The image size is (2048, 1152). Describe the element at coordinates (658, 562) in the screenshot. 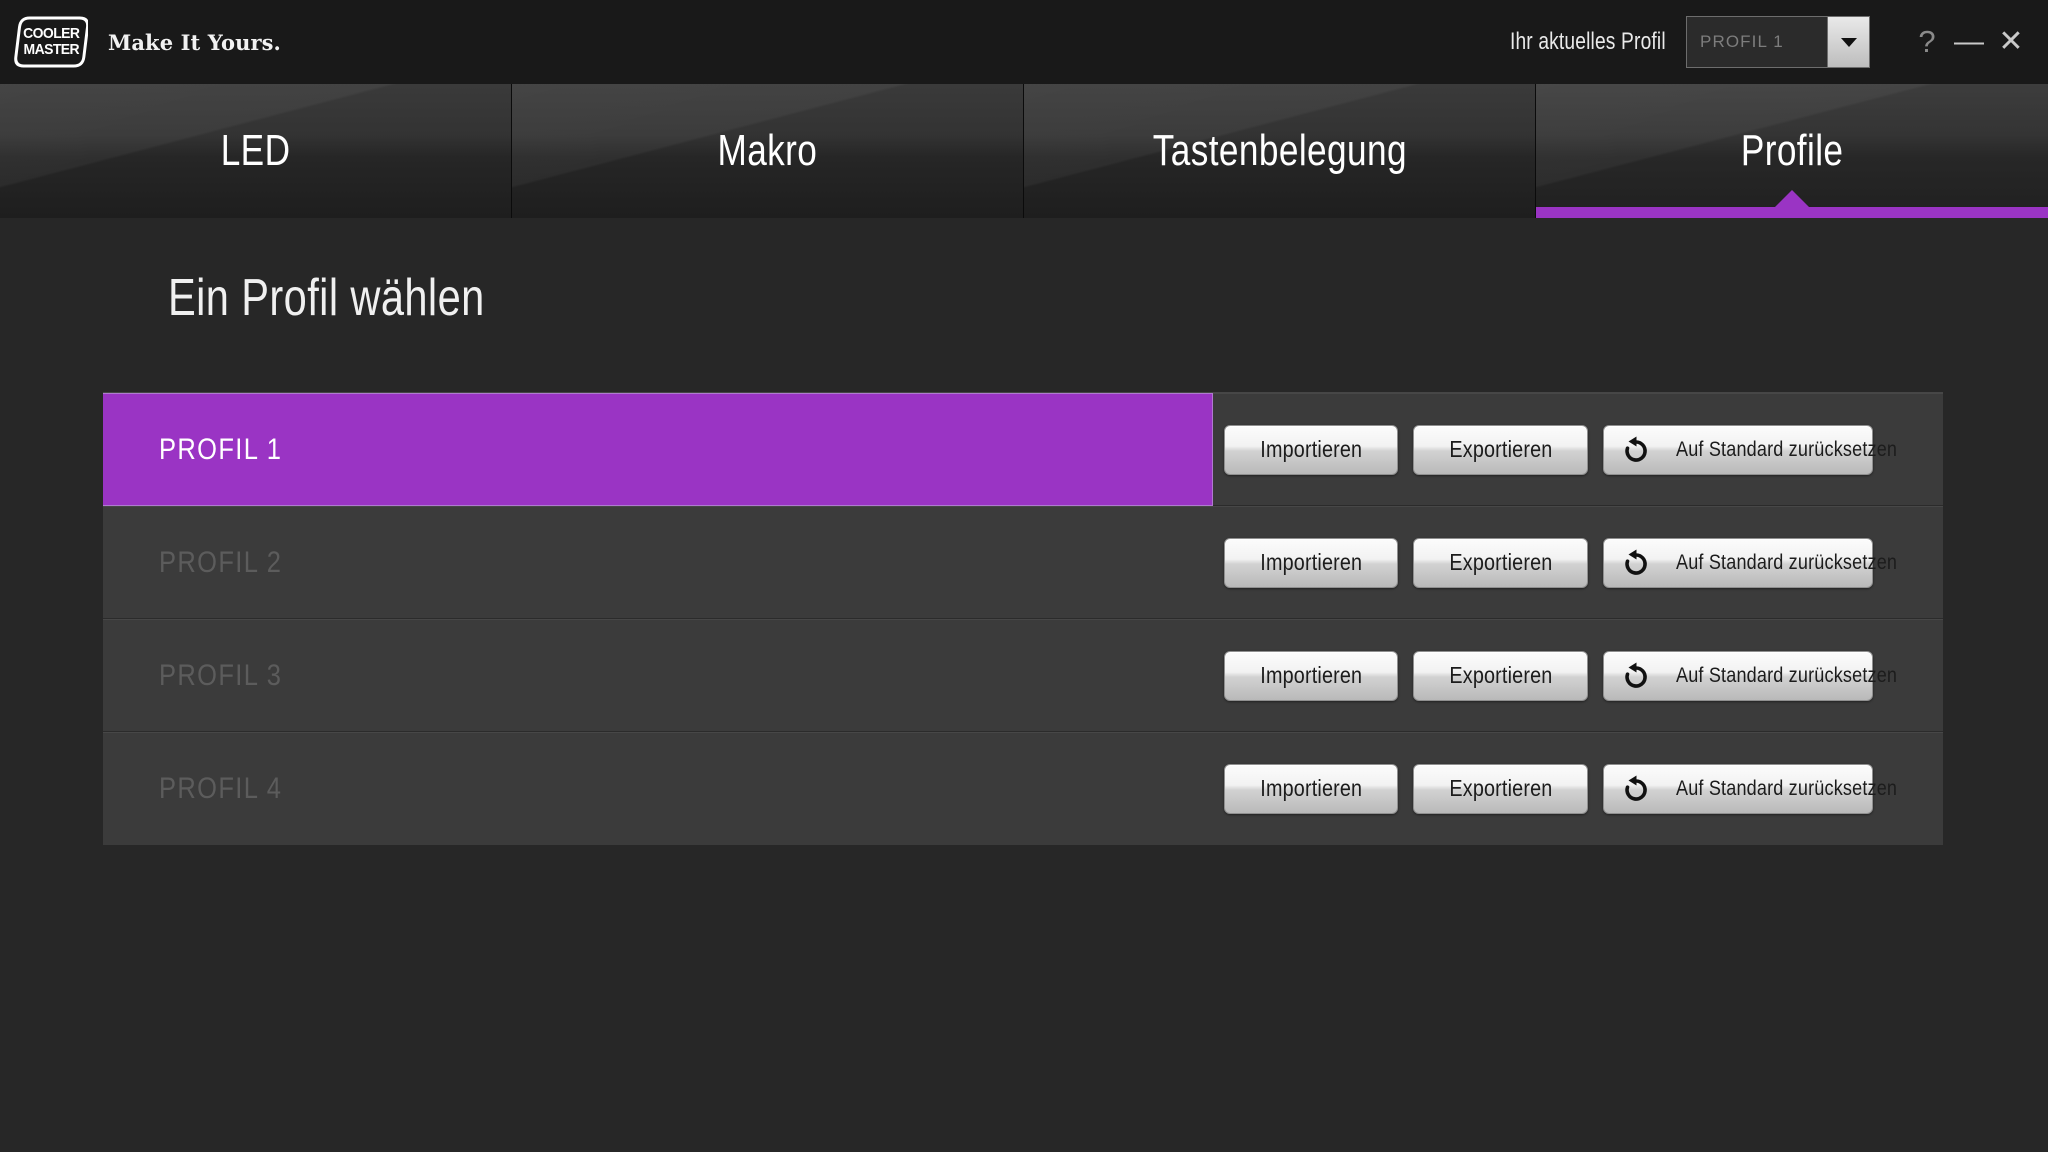

I see `profile-select-cell: PROFIL 2` at that location.